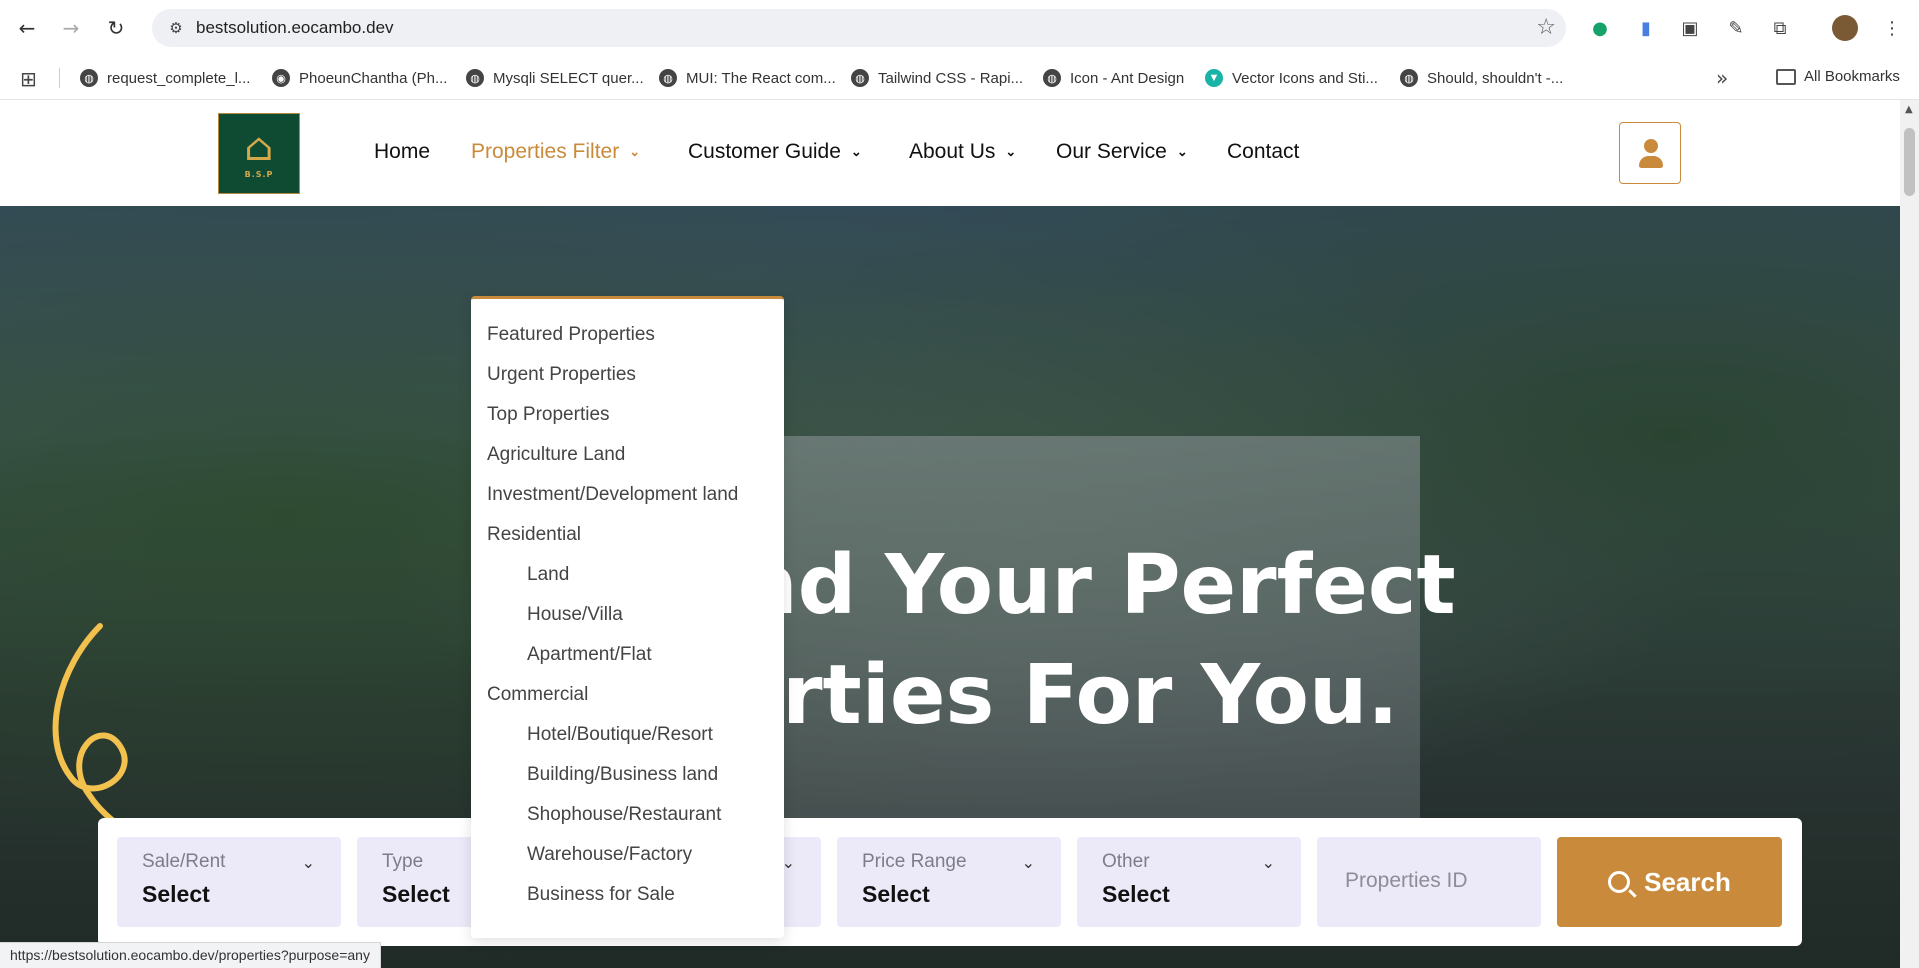  What do you see at coordinates (1909, 534) in the screenshot?
I see `page-scrollbar: ▲` at bounding box center [1909, 534].